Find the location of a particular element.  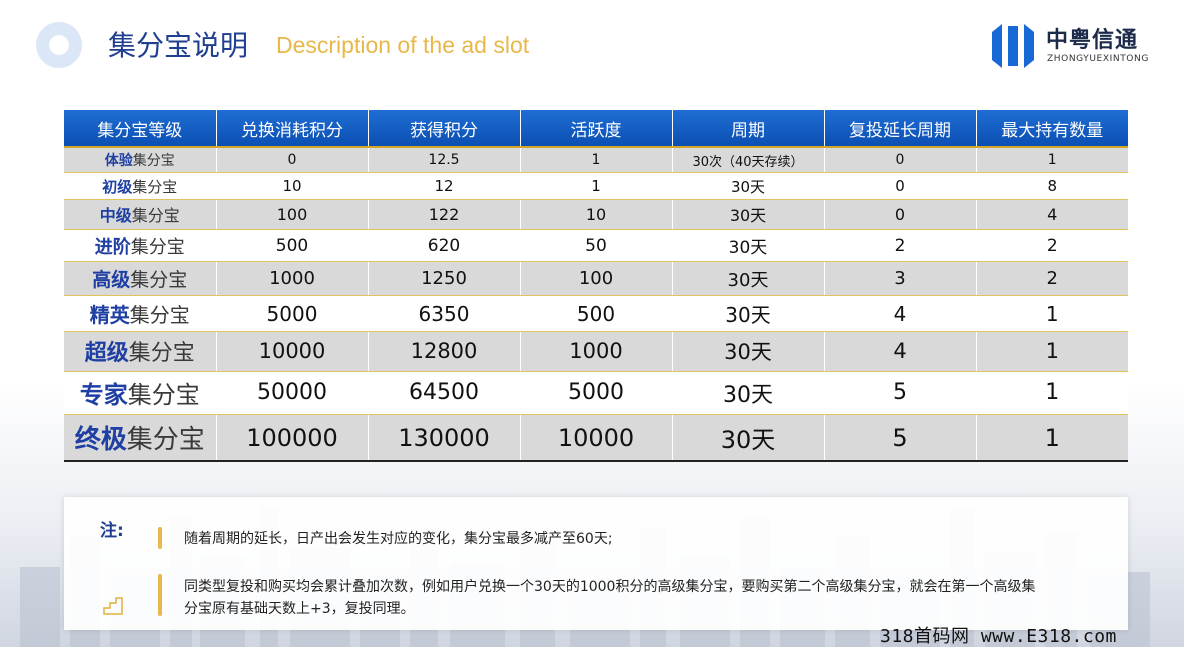

table-cell: 50 is located at coordinates (596, 246).